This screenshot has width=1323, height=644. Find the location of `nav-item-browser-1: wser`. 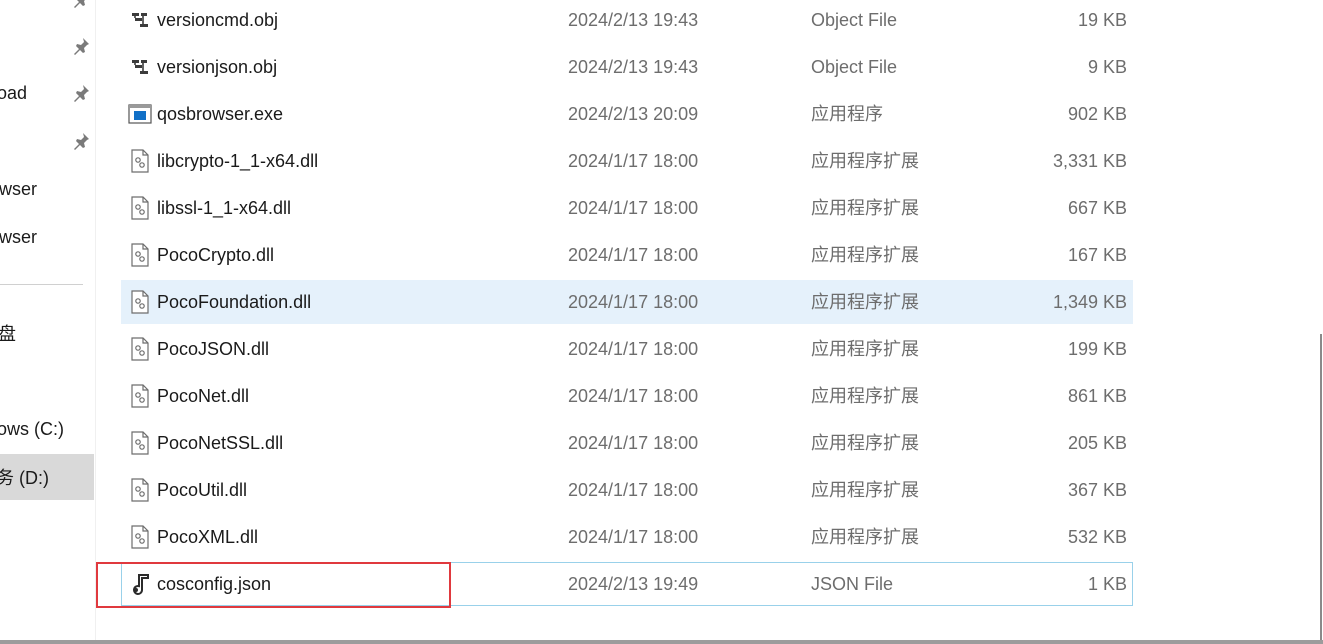

nav-item-browser-1: wser is located at coordinates (47, 189).